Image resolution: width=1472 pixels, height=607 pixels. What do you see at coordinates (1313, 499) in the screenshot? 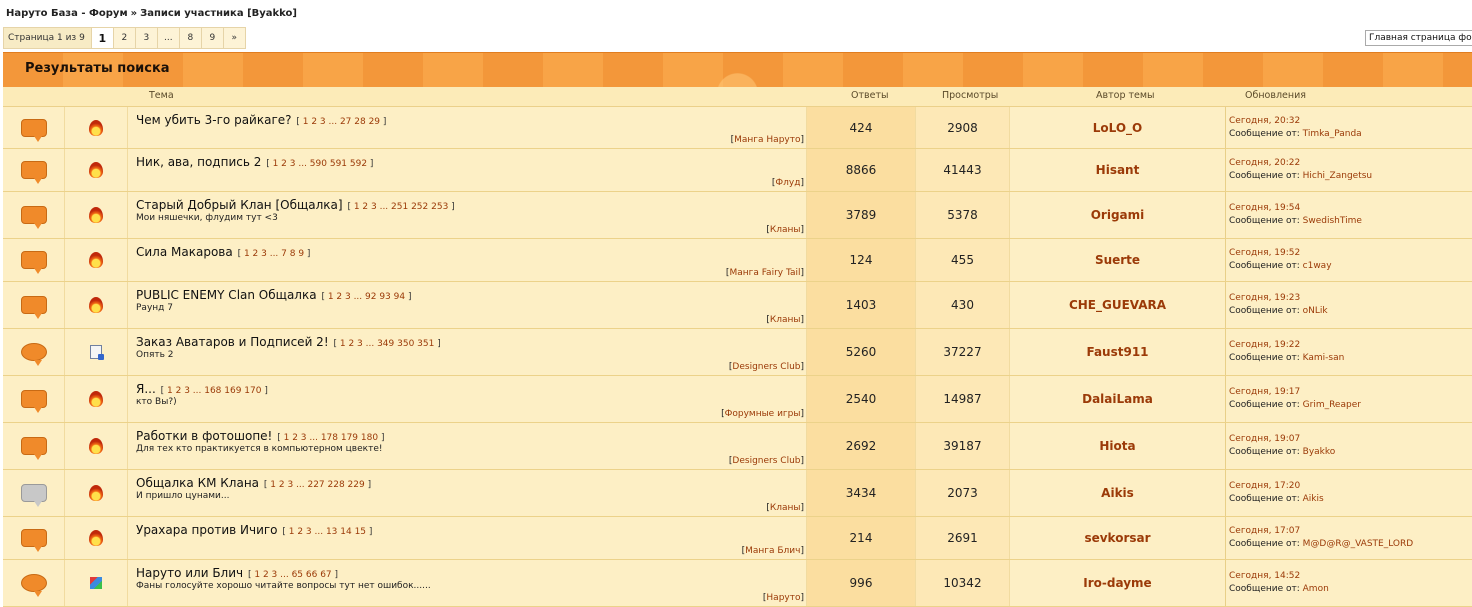
I see `last-post-author-link: Aikis` at bounding box center [1313, 499].